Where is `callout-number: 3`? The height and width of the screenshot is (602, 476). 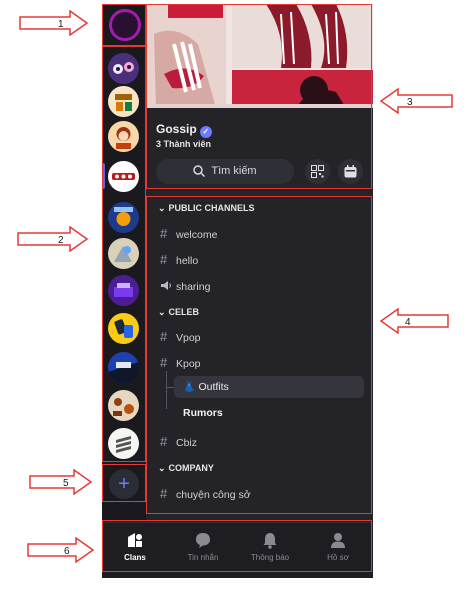
callout-number: 3 is located at coordinates (410, 102).